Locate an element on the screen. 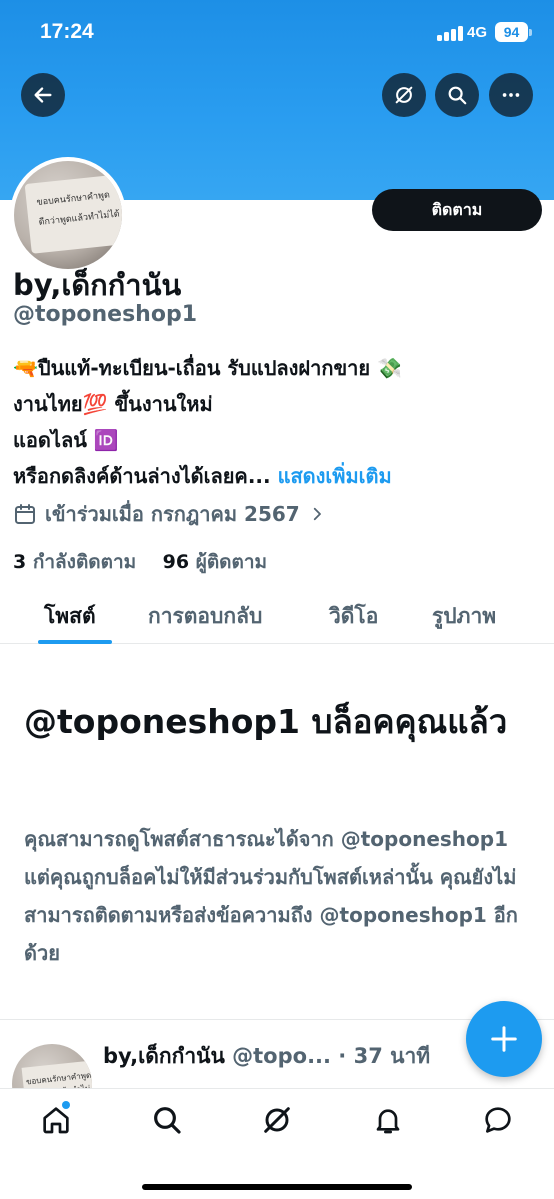 Image resolution: width=554 pixels, height=1199 pixels. battery-icon: 94 is located at coordinates (513, 32).